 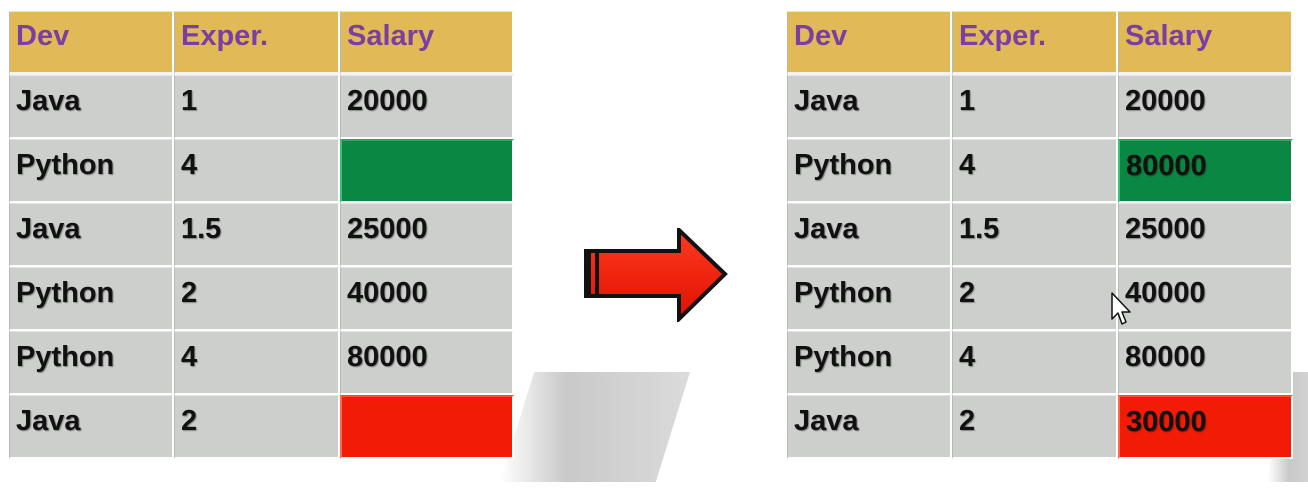 What do you see at coordinates (1205, 427) in the screenshot?
I see `salary-cell: 30000` at bounding box center [1205, 427].